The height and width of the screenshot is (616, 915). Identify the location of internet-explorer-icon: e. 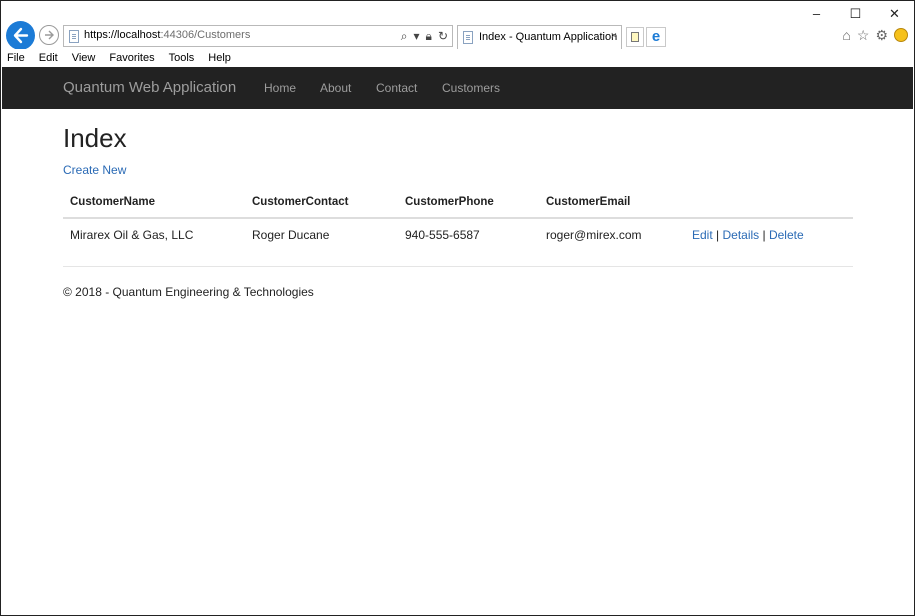
(656, 37).